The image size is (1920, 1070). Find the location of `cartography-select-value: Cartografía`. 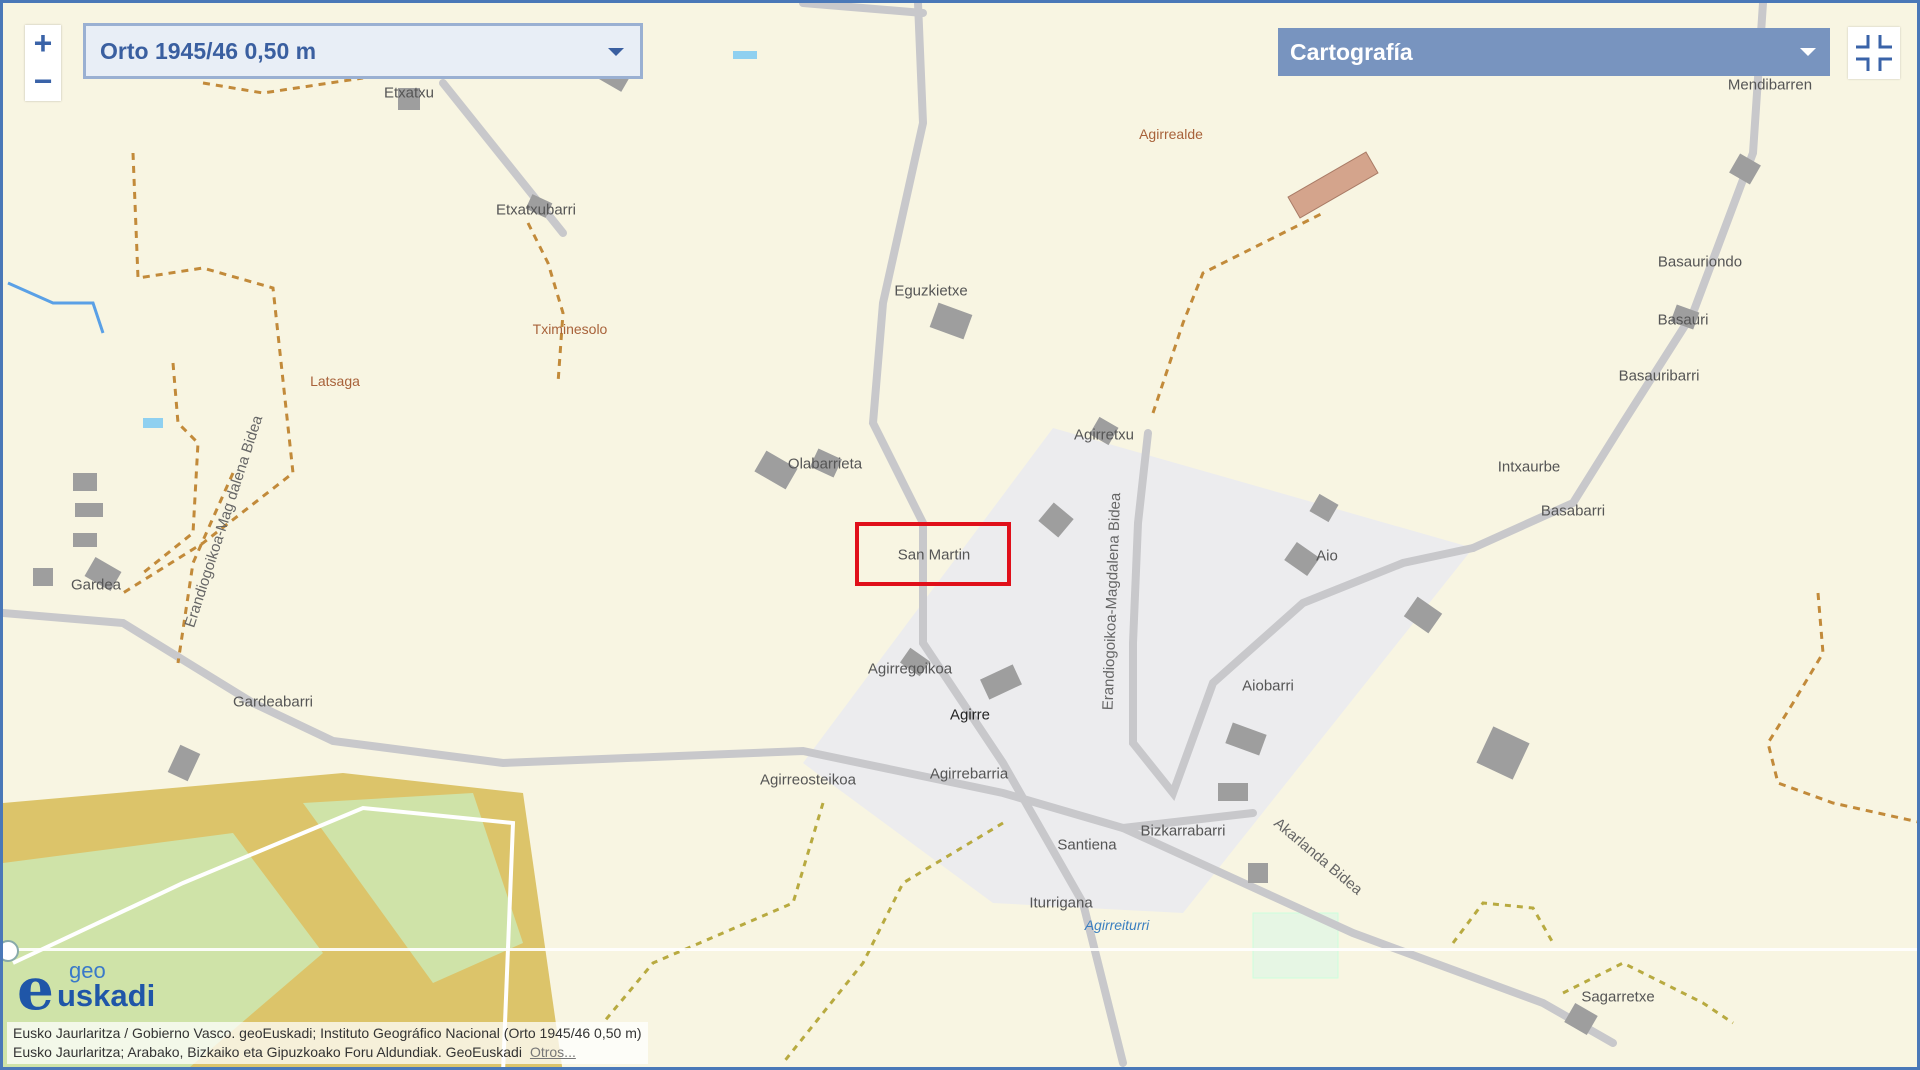

cartography-select-value: Cartografía is located at coordinates (1351, 52).